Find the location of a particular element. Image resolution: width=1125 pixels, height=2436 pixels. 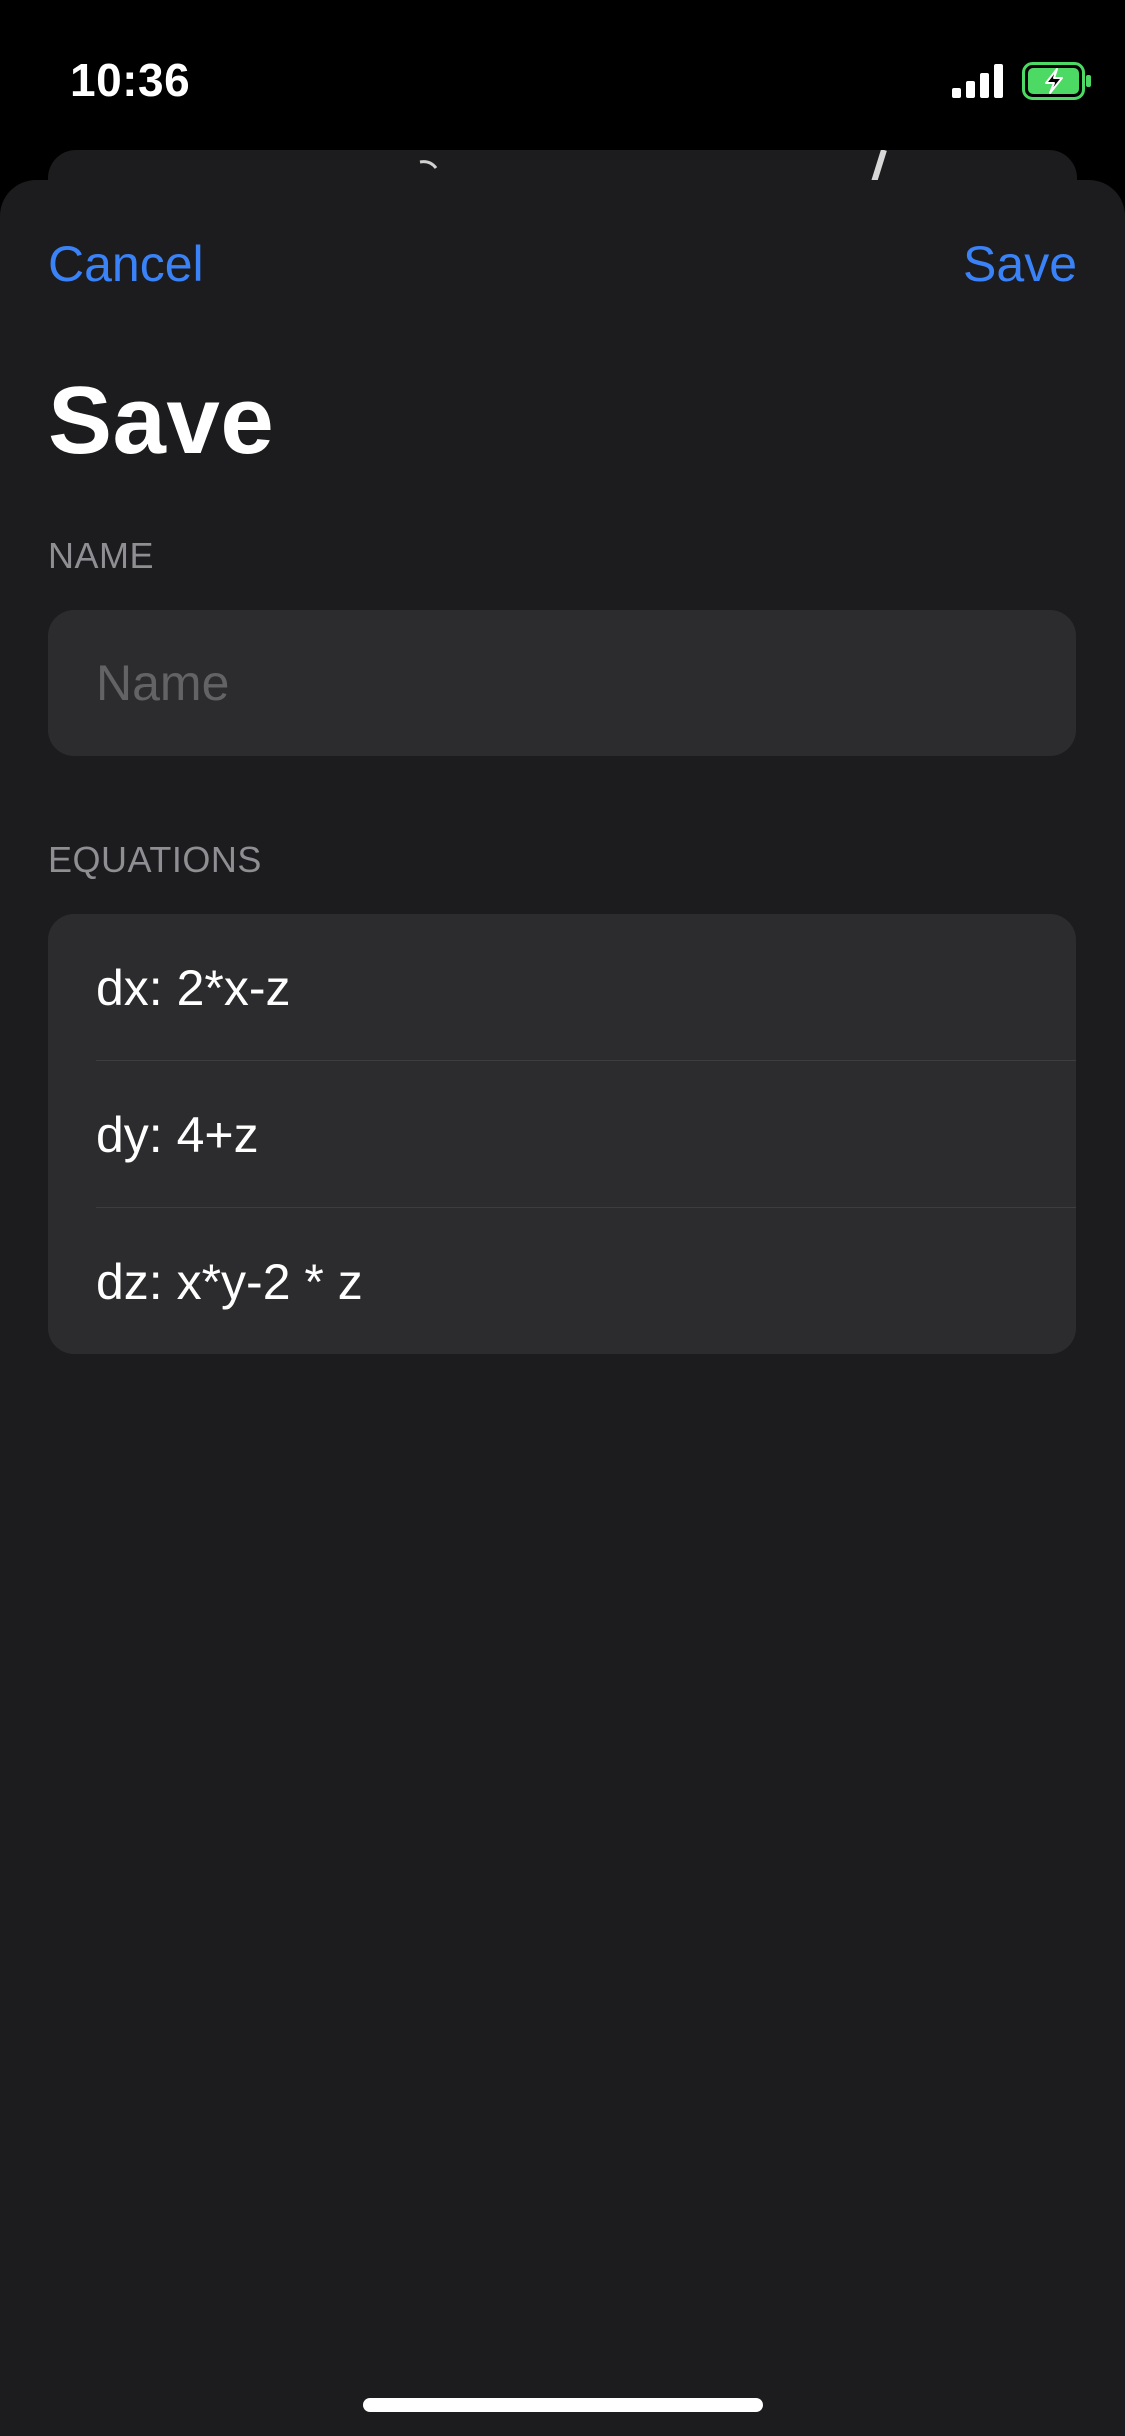

equation-row-dz: dz: x*y-2 * z is located at coordinates (562, 1281).